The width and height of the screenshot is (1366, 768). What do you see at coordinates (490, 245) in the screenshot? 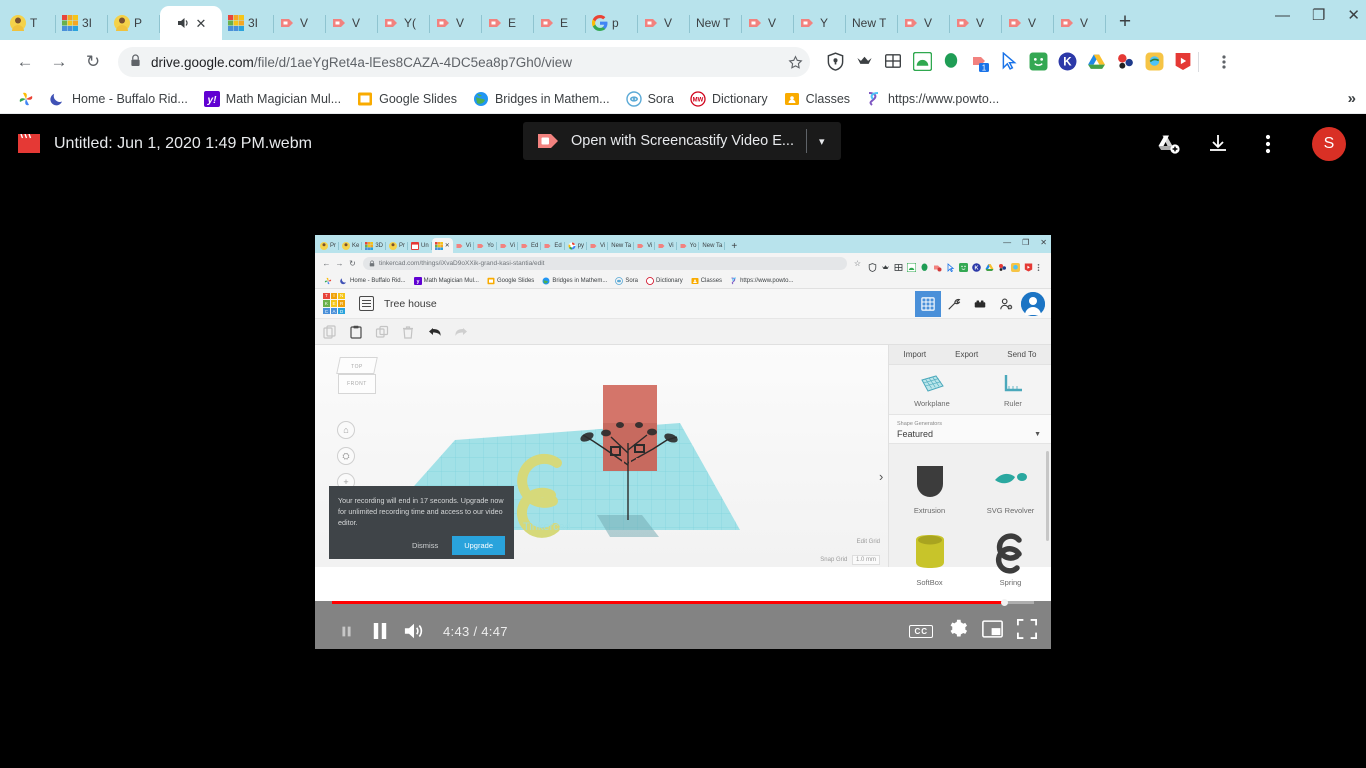
I see `recorded-tab-label: Yo` at bounding box center [490, 245].